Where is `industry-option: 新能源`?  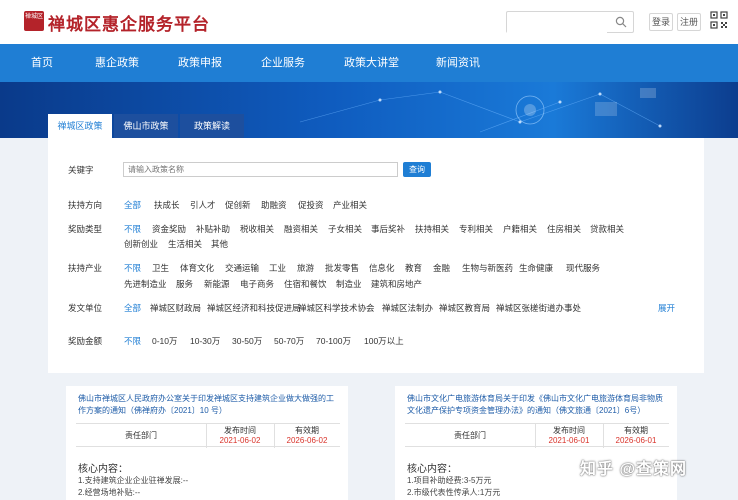 industry-option: 新能源 is located at coordinates (217, 284).